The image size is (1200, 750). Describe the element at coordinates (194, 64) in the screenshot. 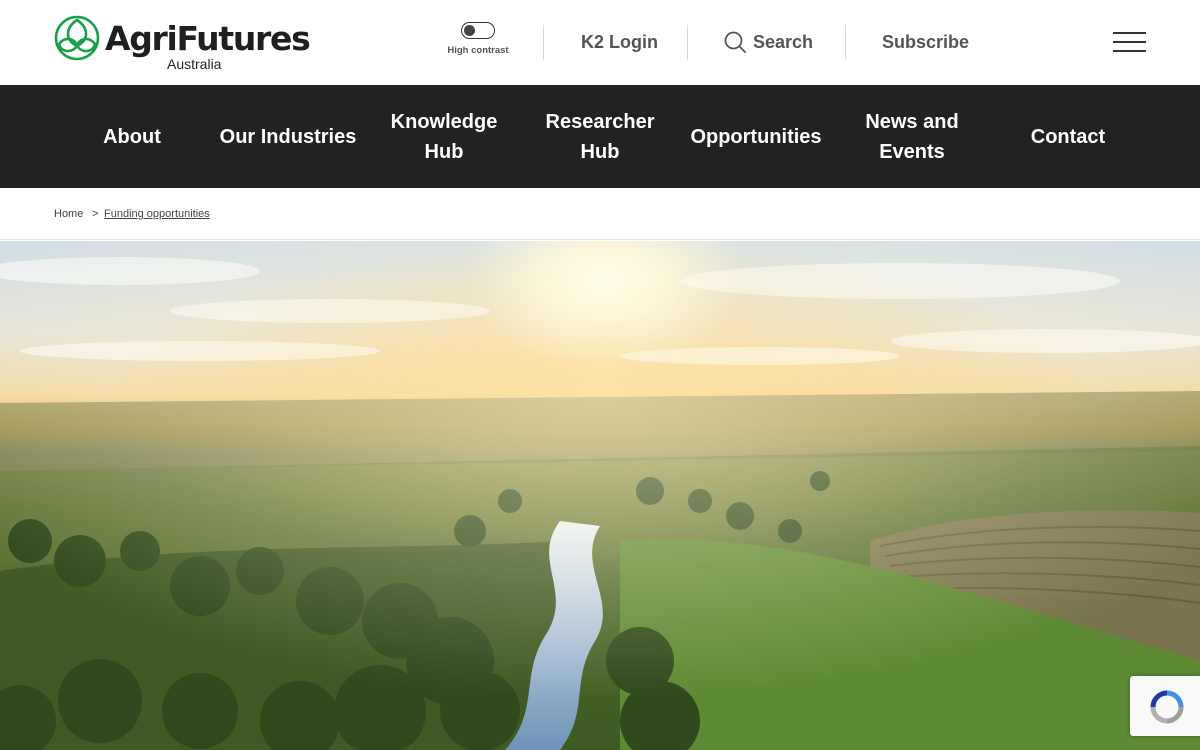

I see `brand-subtitle: Australia` at that location.